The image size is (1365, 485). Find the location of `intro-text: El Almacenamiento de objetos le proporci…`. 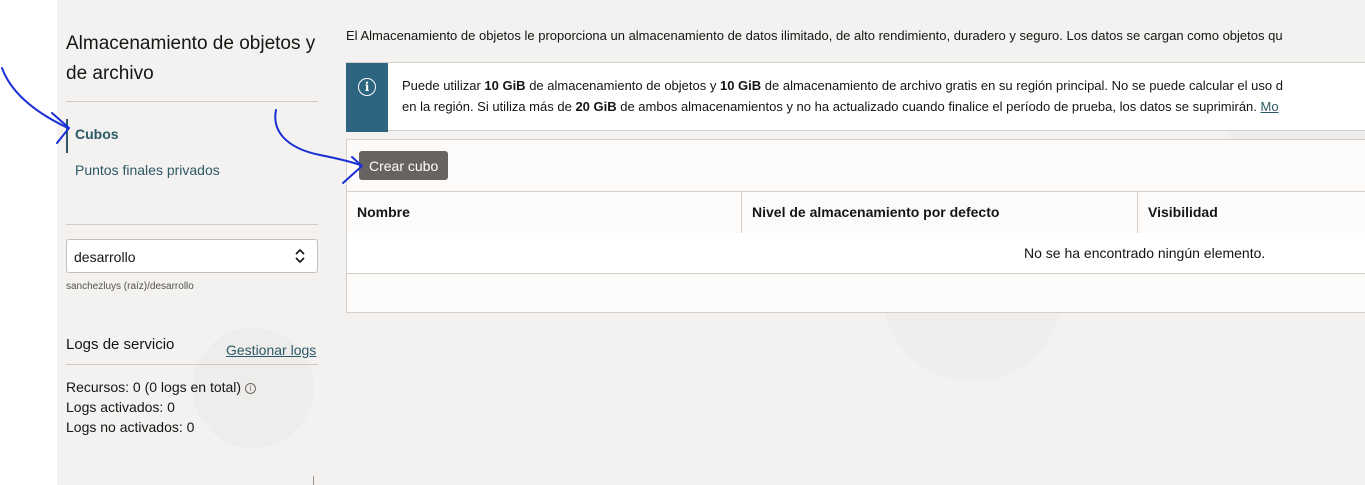

intro-text: El Almacenamiento de objetos le proporci… is located at coordinates (814, 35).